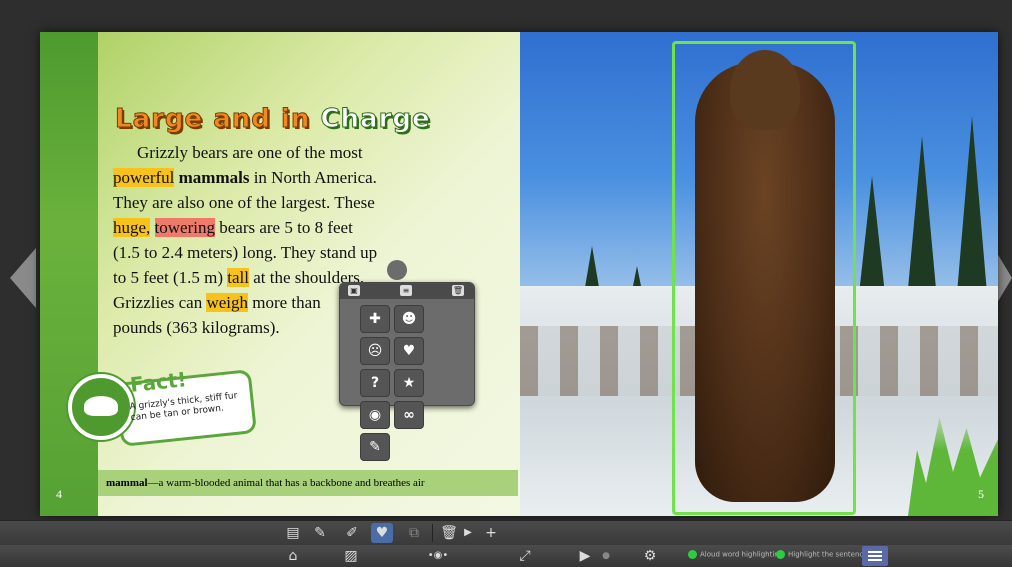 This screenshot has width=1012, height=567. What do you see at coordinates (59, 494) in the screenshot?
I see `page-number-left: 4` at bounding box center [59, 494].